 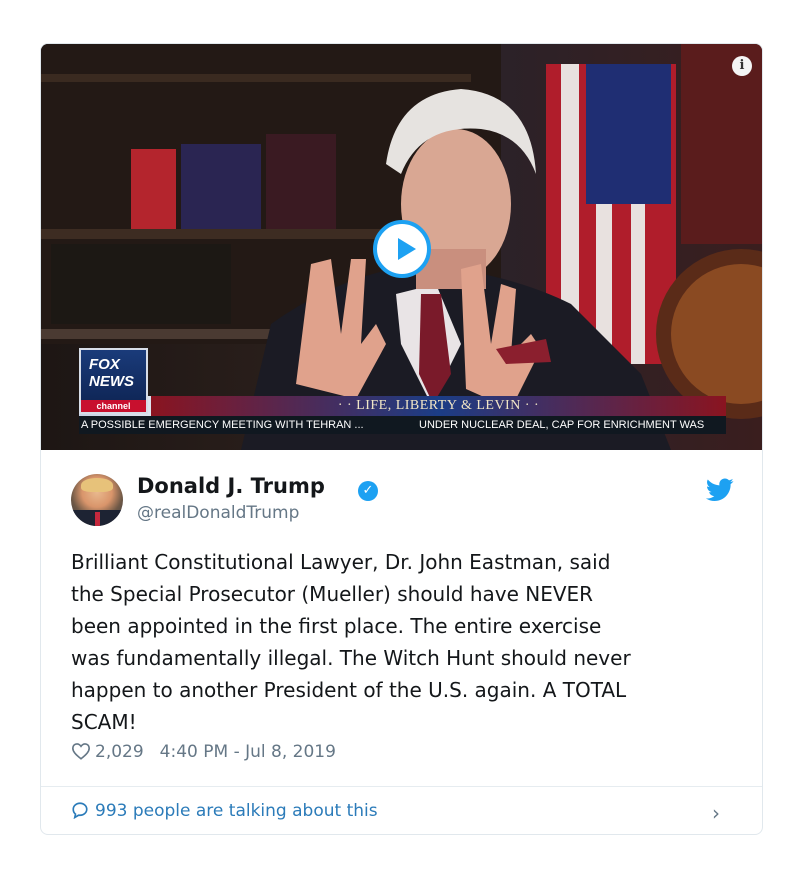 I want to click on logo-line-fox: FOX, so click(x=104, y=364).